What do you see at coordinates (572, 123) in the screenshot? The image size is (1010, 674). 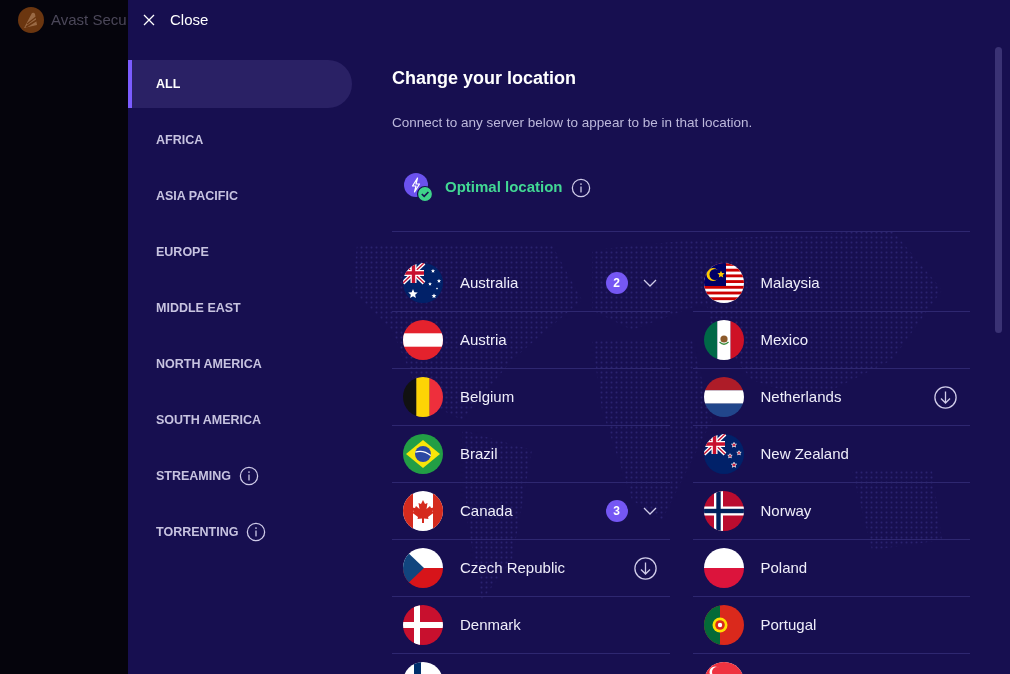 I see `description-text: Connect to any server below to appear to be in that location.` at bounding box center [572, 123].